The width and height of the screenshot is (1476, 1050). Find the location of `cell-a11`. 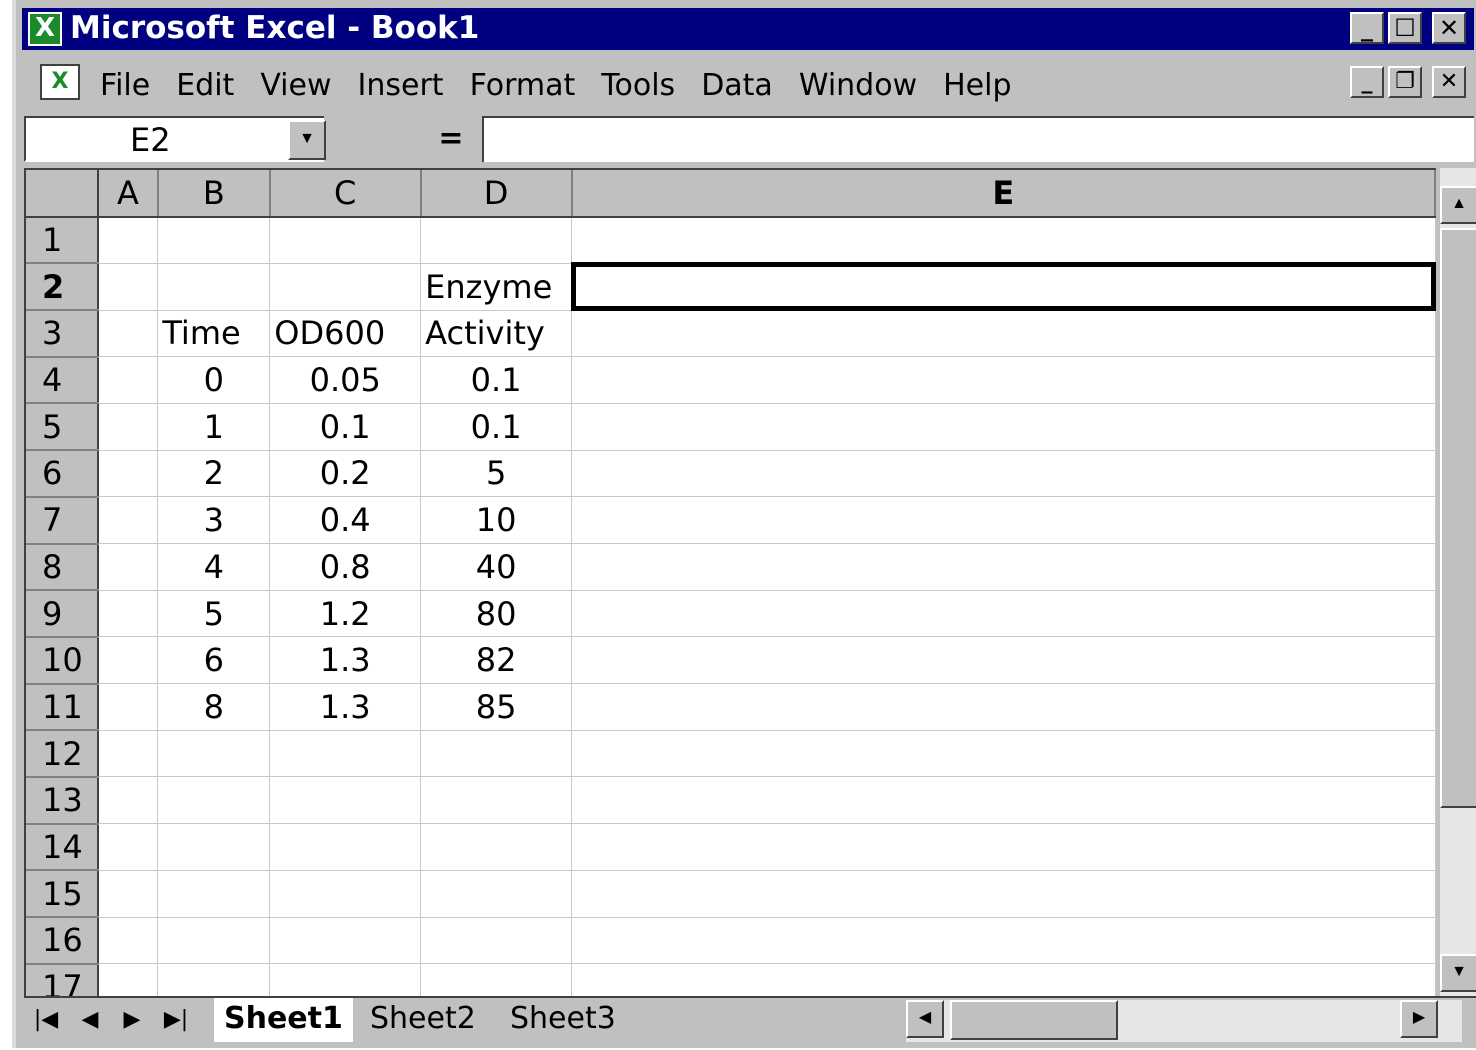

cell-a11 is located at coordinates (128, 707).